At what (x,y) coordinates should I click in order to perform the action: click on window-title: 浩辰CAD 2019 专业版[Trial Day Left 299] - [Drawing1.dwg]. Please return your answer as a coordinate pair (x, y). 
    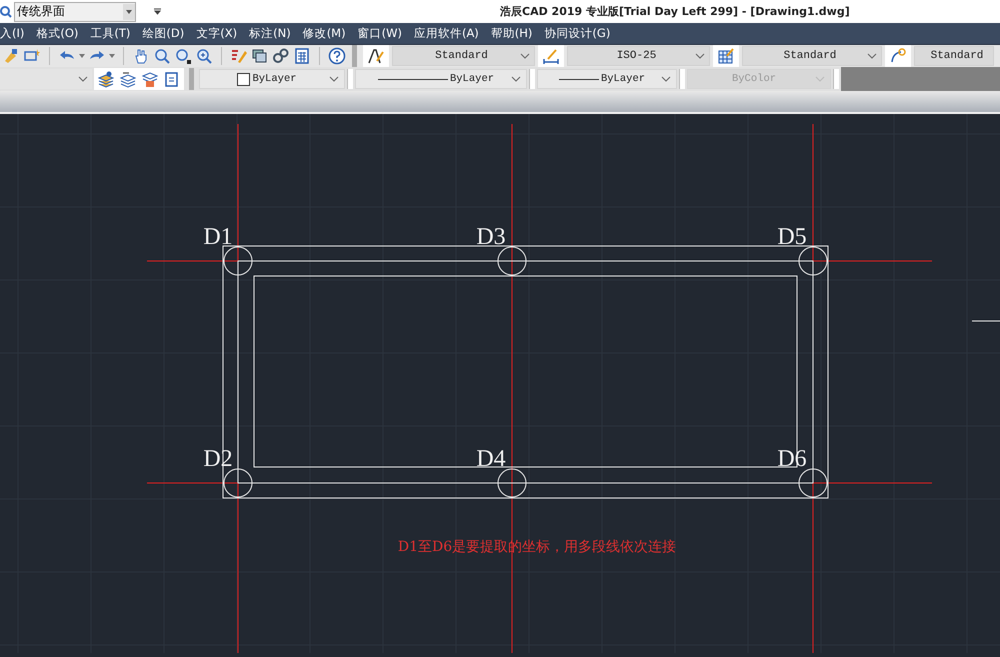
    Looking at the image, I should click on (675, 12).